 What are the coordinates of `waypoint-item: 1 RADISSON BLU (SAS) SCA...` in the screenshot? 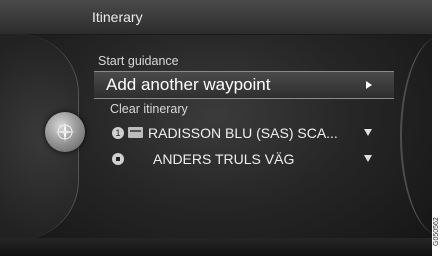 It's located at (248, 134).